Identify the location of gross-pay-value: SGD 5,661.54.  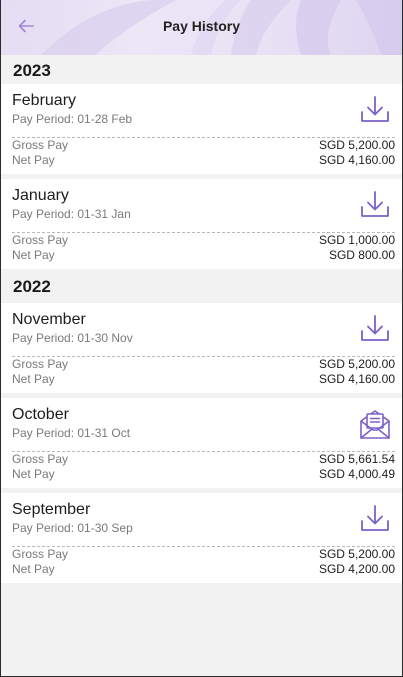
(356, 459).